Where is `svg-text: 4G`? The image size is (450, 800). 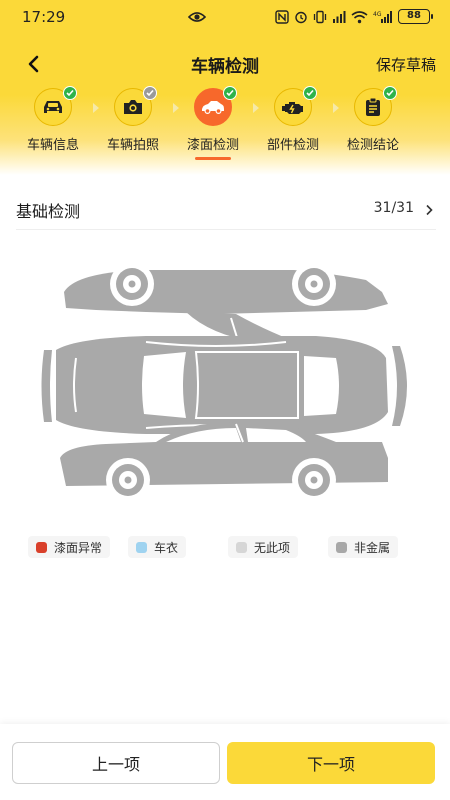
svg-text: 4G is located at coordinates (377, 14).